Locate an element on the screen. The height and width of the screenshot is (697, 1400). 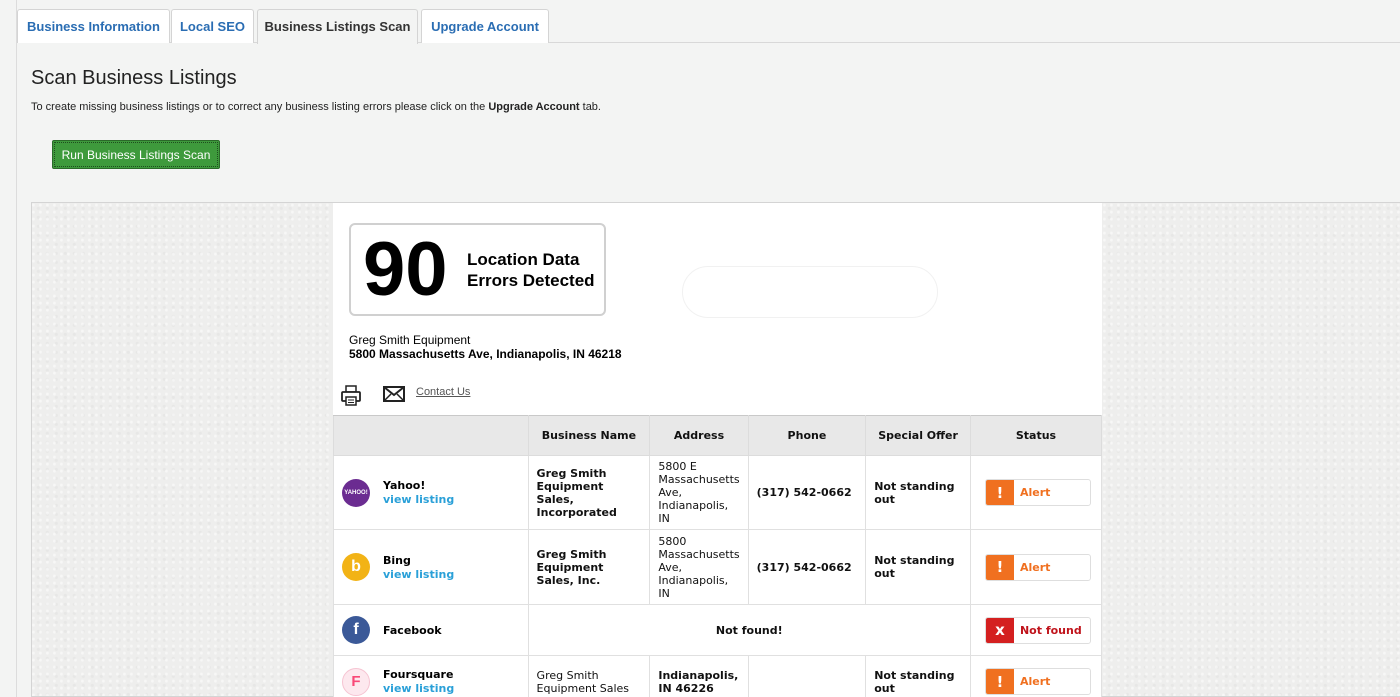
site-cell: YAHOO! Yahoo! view listing is located at coordinates (431, 492).